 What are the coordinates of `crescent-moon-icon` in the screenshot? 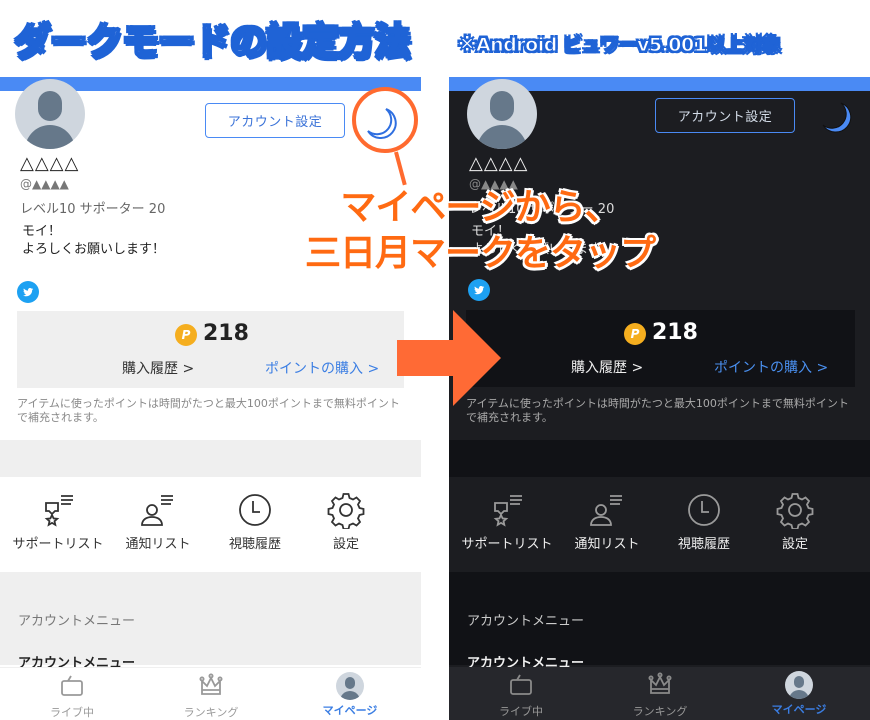 It's located at (837, 117).